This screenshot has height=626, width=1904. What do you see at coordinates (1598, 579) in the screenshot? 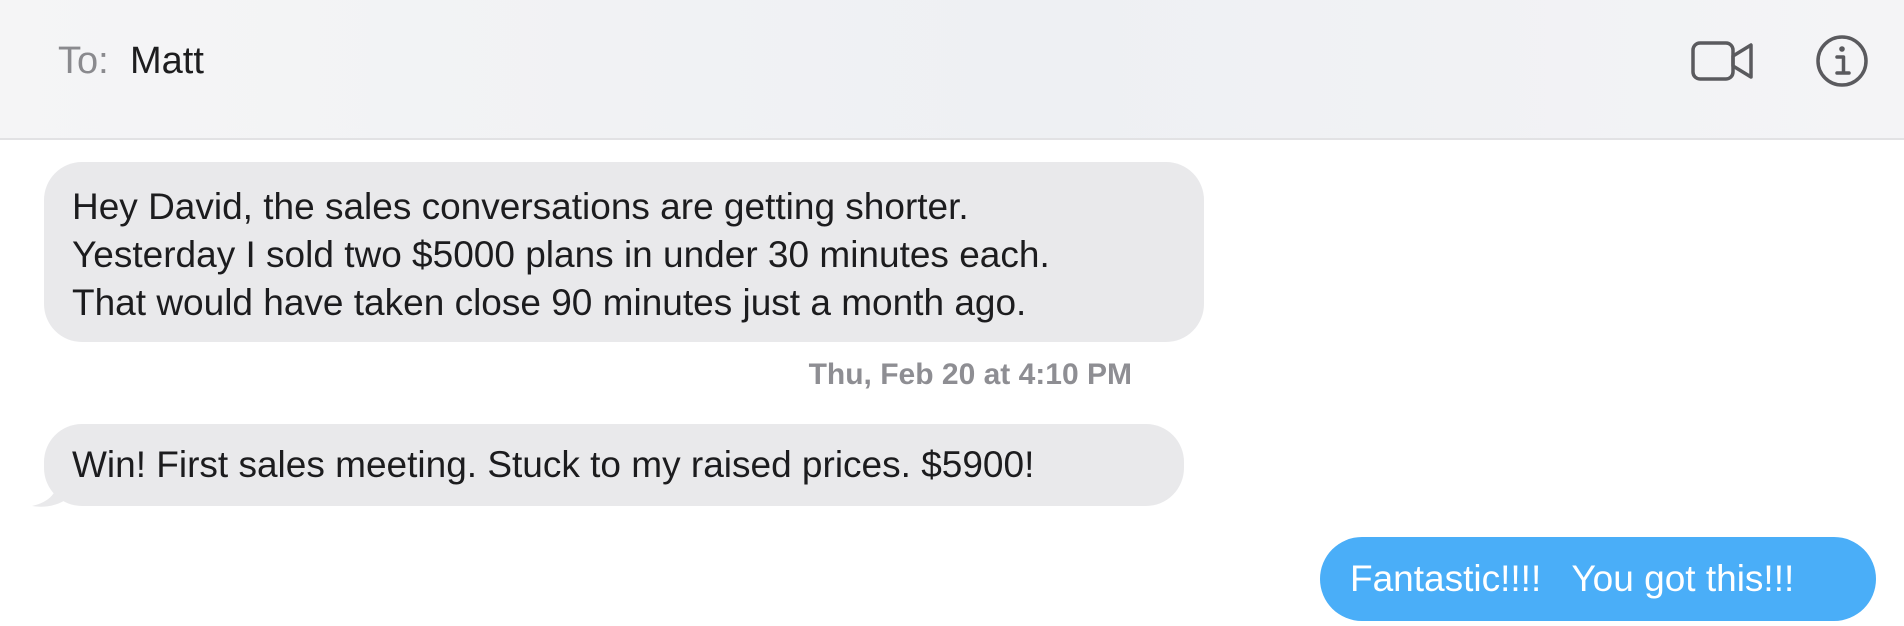
I see `message-bubble-outgoing: Fantastic!!!! You got this!!!` at bounding box center [1598, 579].